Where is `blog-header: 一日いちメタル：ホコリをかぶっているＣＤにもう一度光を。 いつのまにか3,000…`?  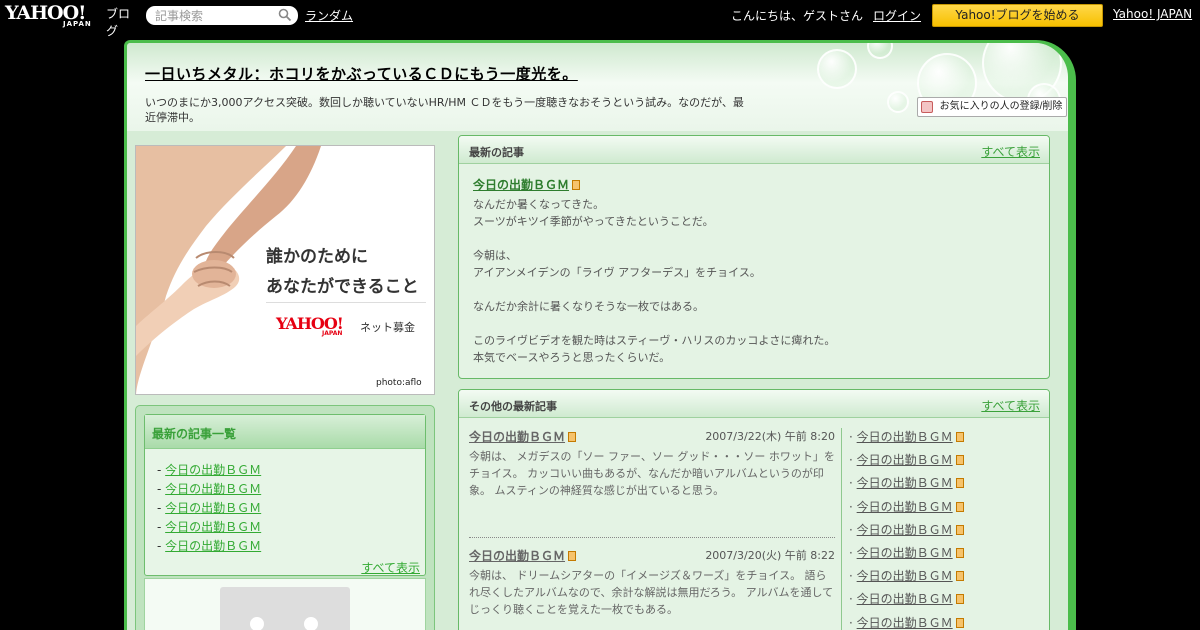 blog-header: 一日いちメタル：ホコリをかぶっているＣＤにもう一度光を。 いつのまにか3,000… is located at coordinates (597, 87).